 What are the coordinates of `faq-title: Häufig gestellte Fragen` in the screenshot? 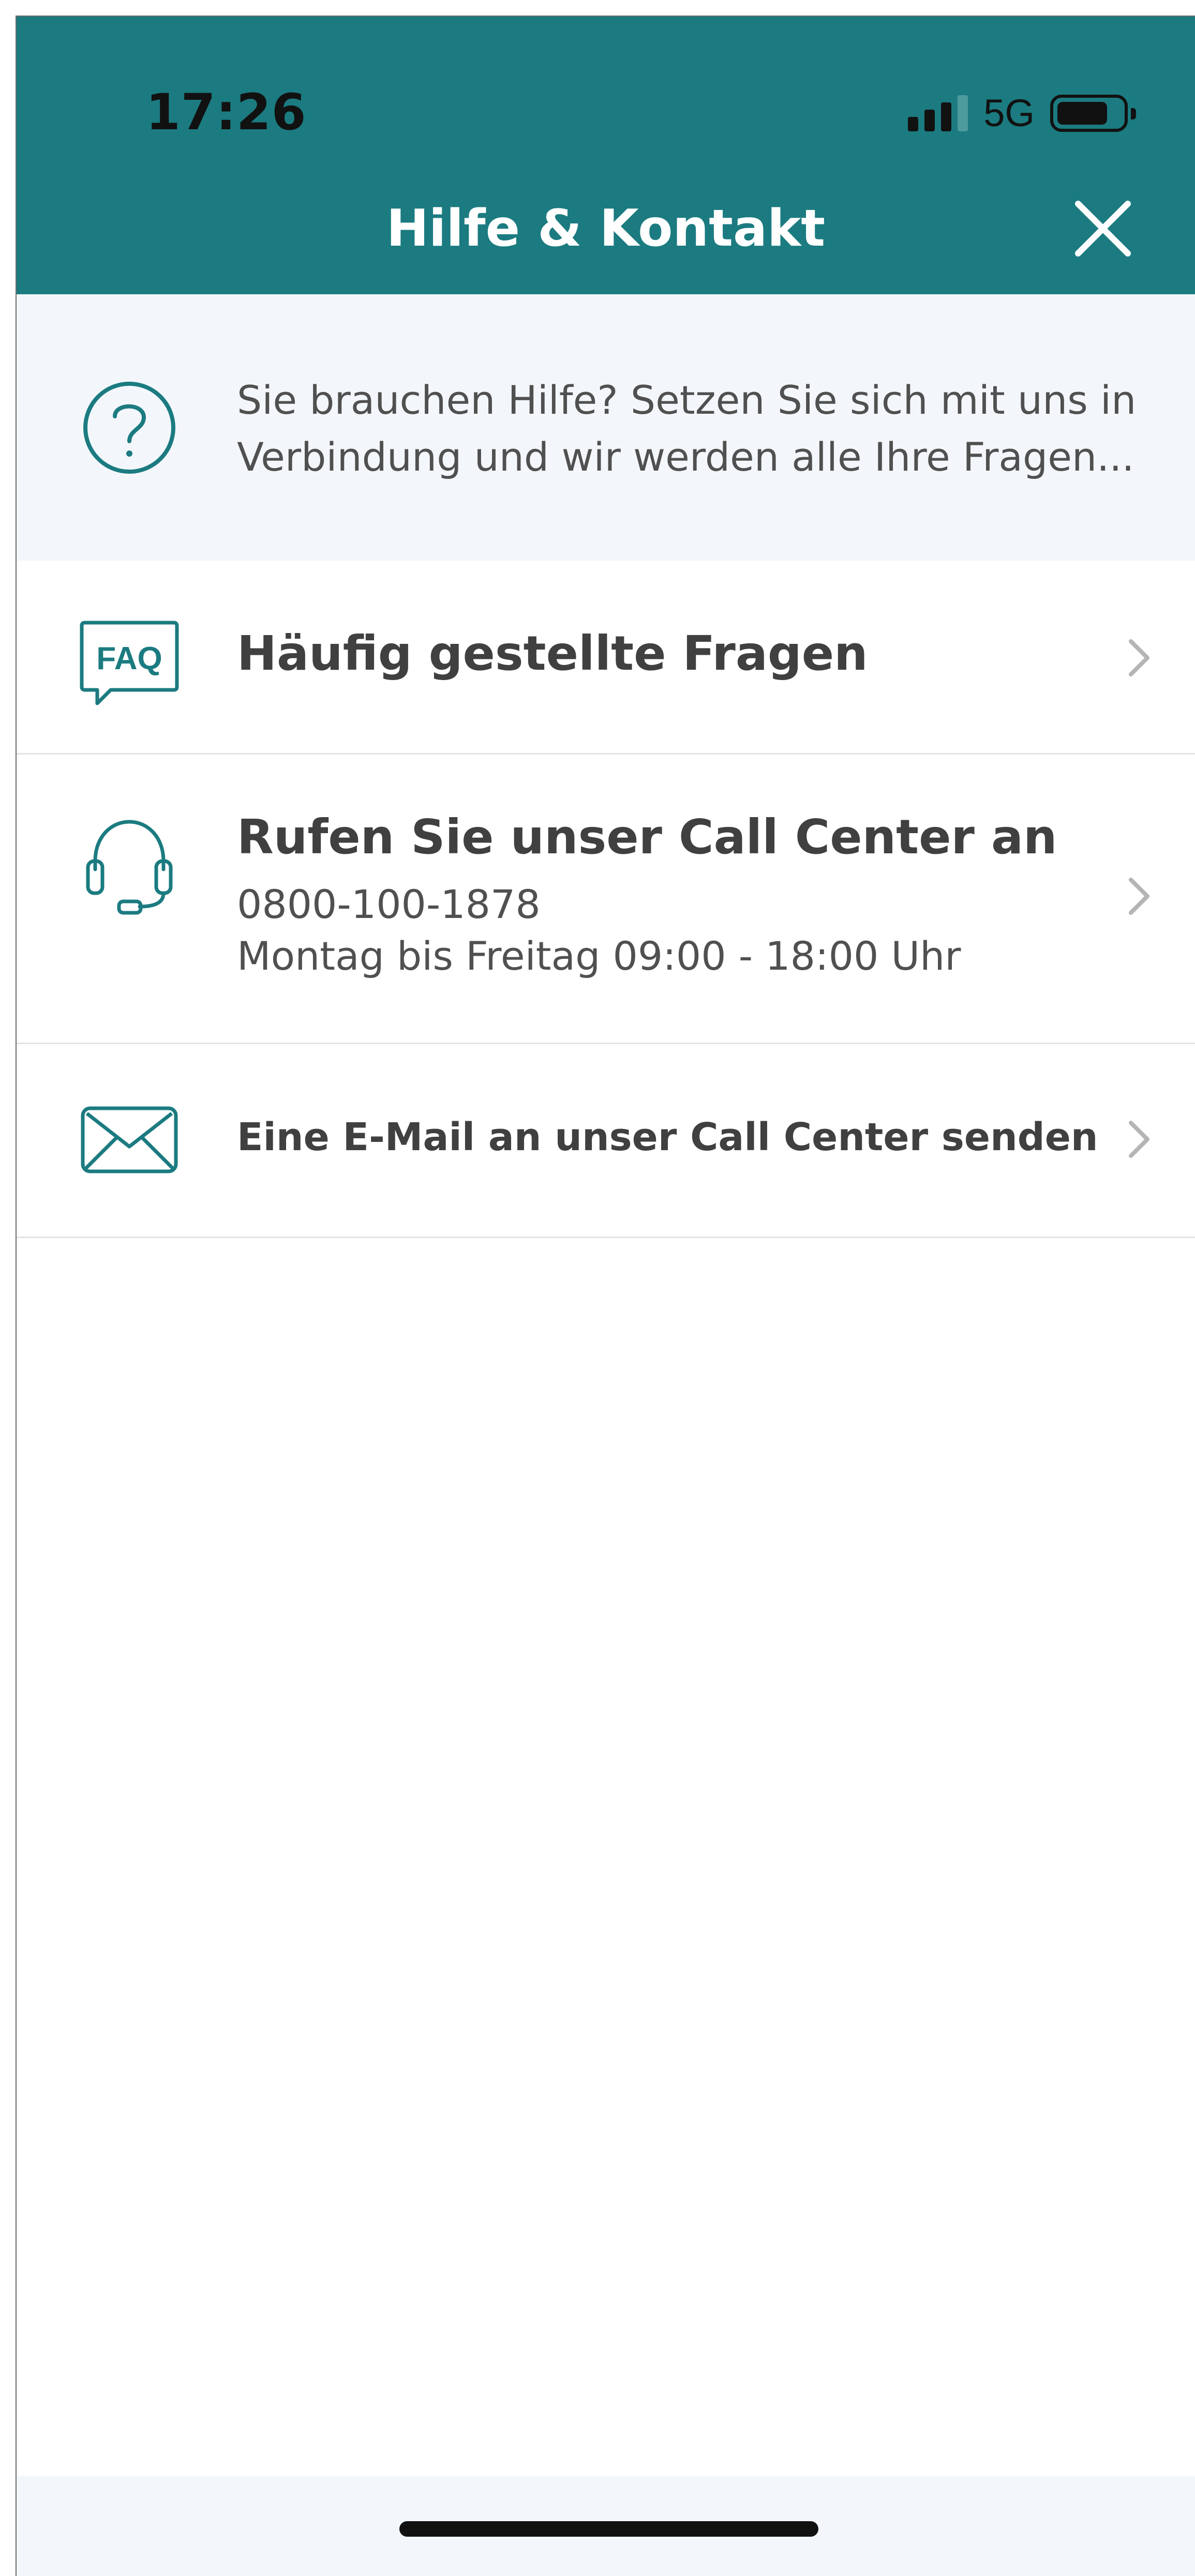 It's located at (552, 653).